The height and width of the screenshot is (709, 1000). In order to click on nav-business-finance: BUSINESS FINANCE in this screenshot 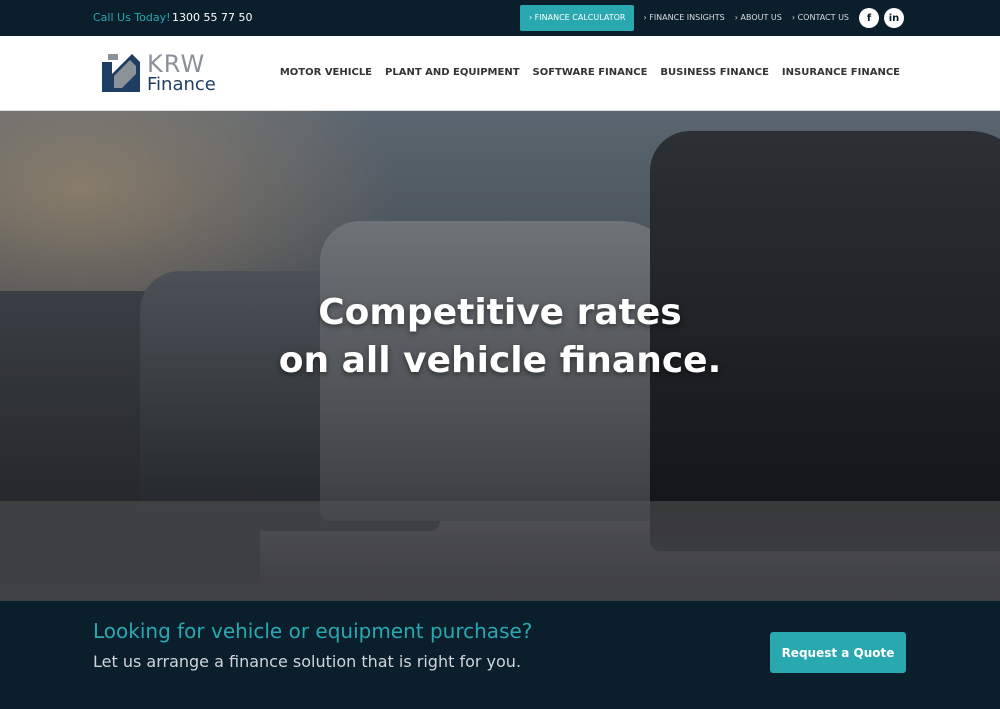, I will do `click(714, 72)`.